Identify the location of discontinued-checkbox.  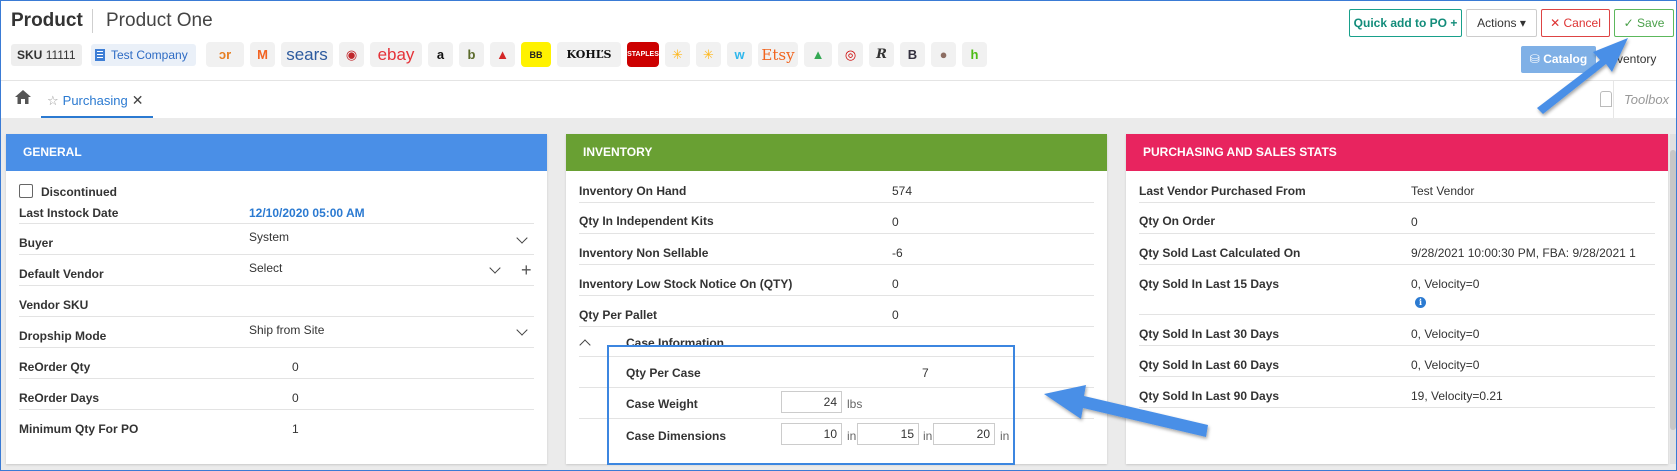
(26, 191).